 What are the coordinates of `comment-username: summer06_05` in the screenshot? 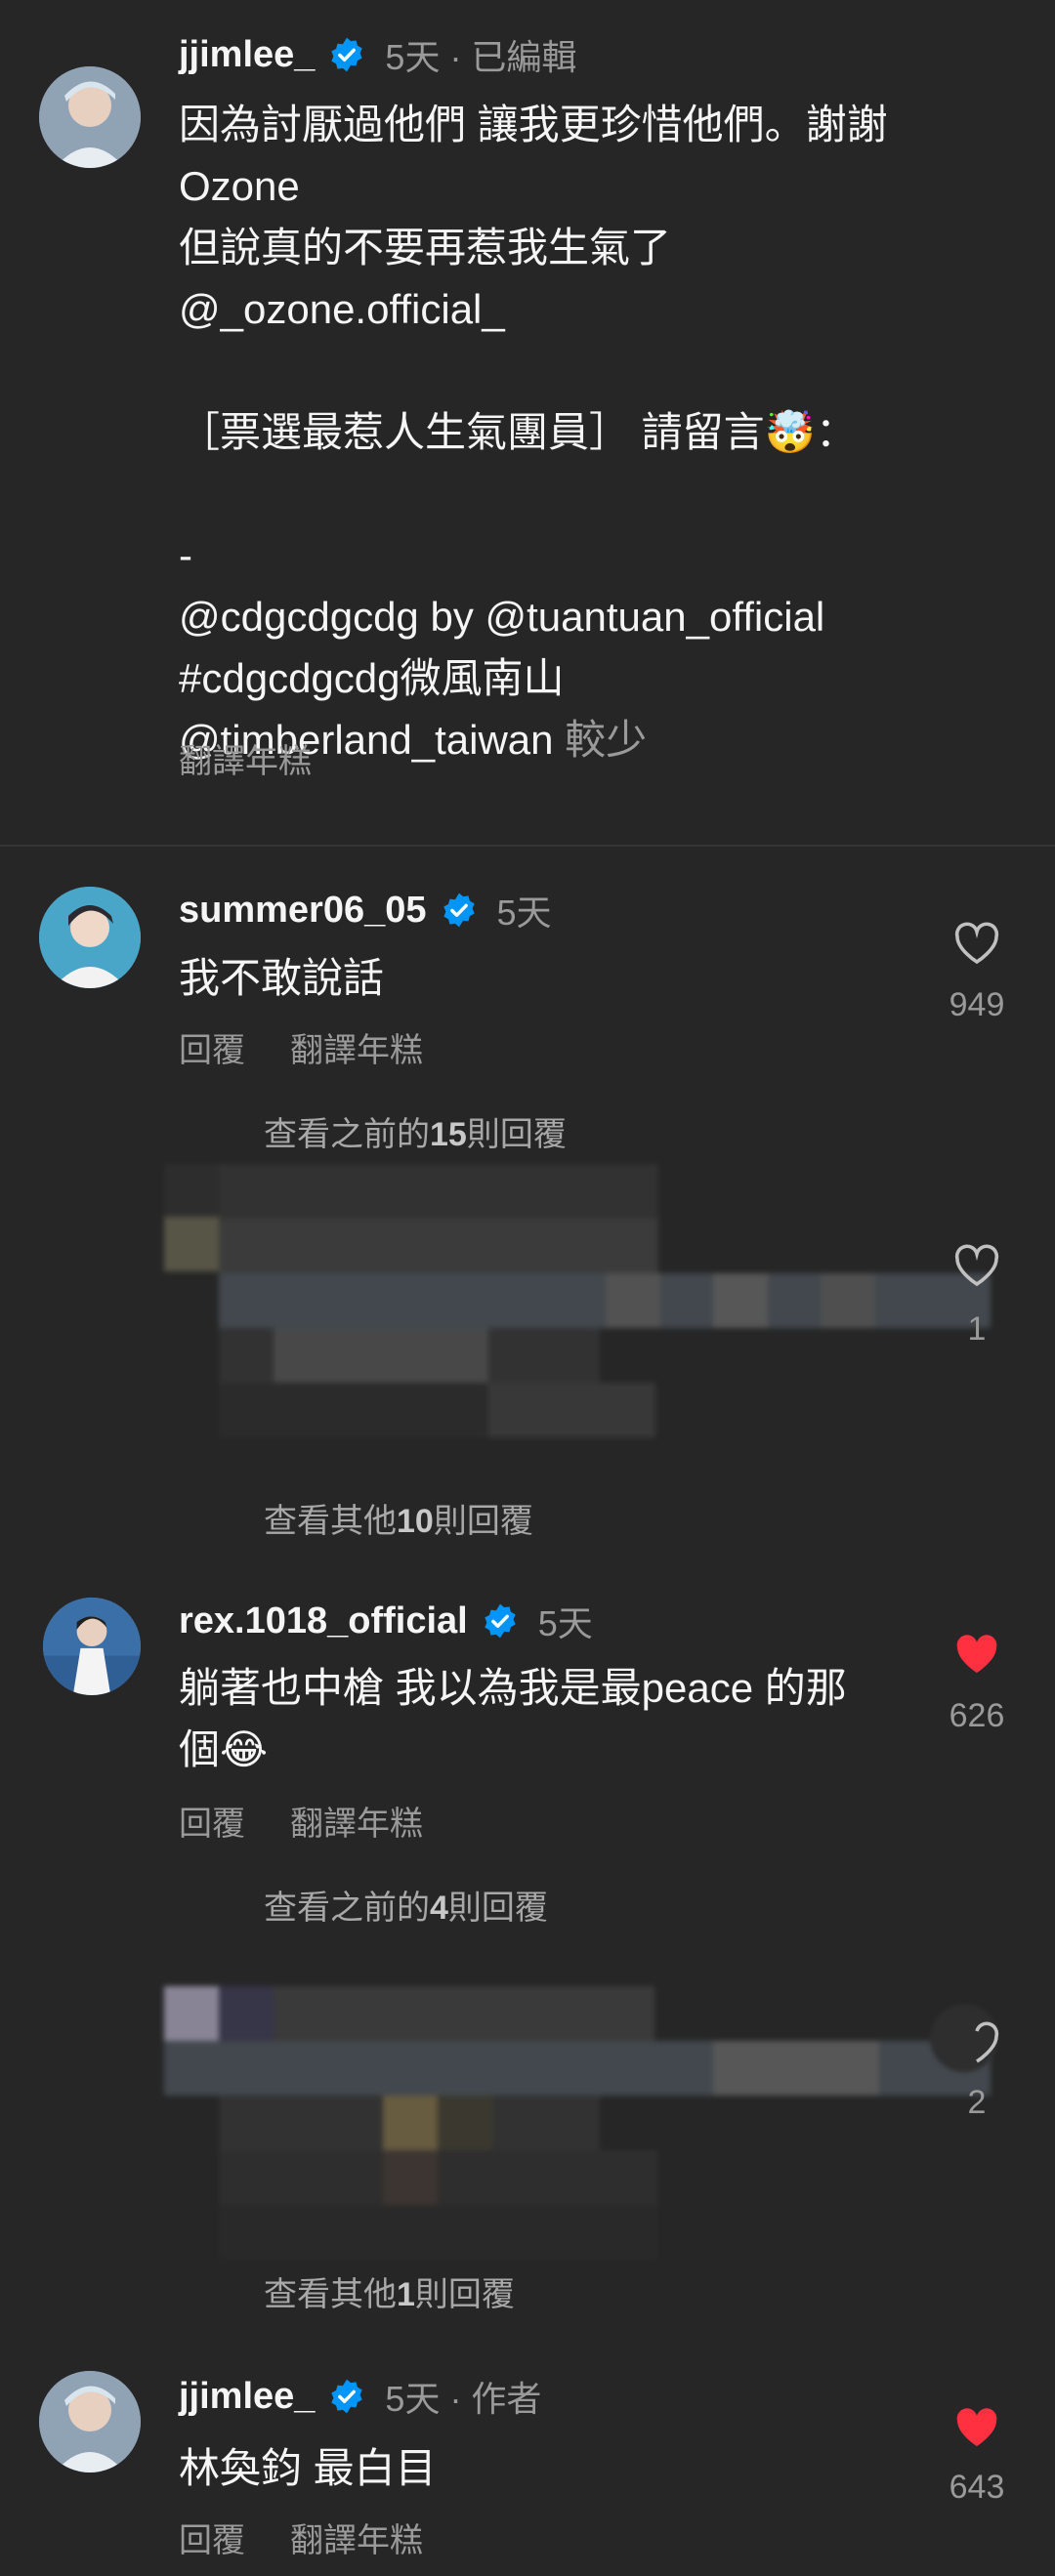 It's located at (303, 911).